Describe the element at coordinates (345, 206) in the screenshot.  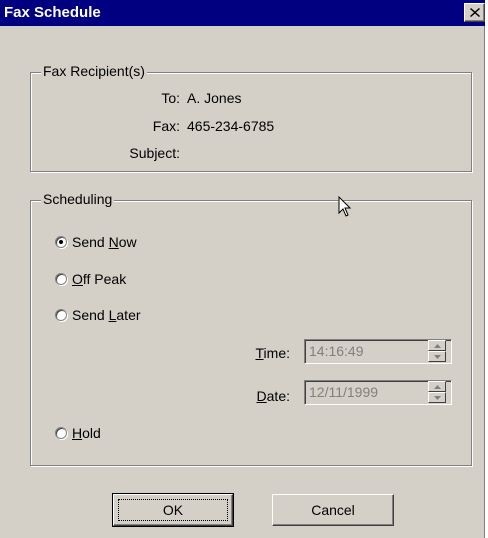
I see `mouse-pointer-icon` at that location.